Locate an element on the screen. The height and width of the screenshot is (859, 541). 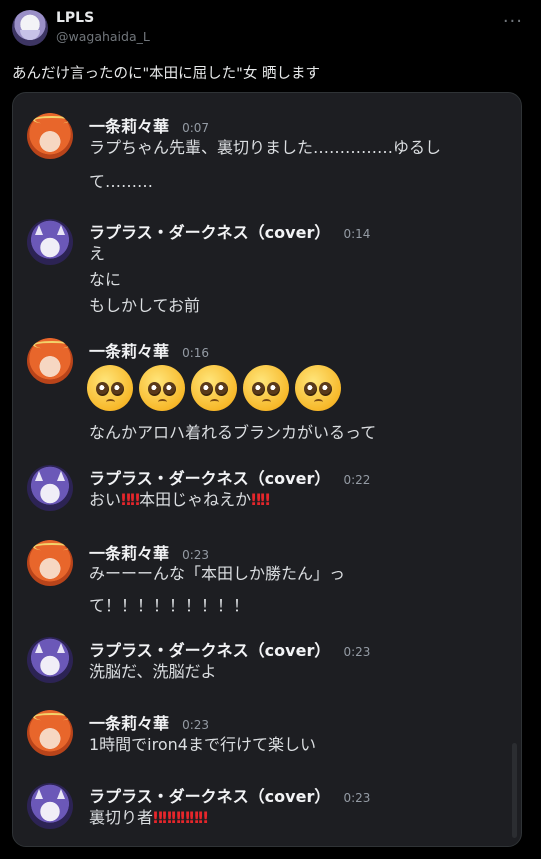
message-text: 洗脳だ、洗脳だよ is located at coordinates (153, 671).